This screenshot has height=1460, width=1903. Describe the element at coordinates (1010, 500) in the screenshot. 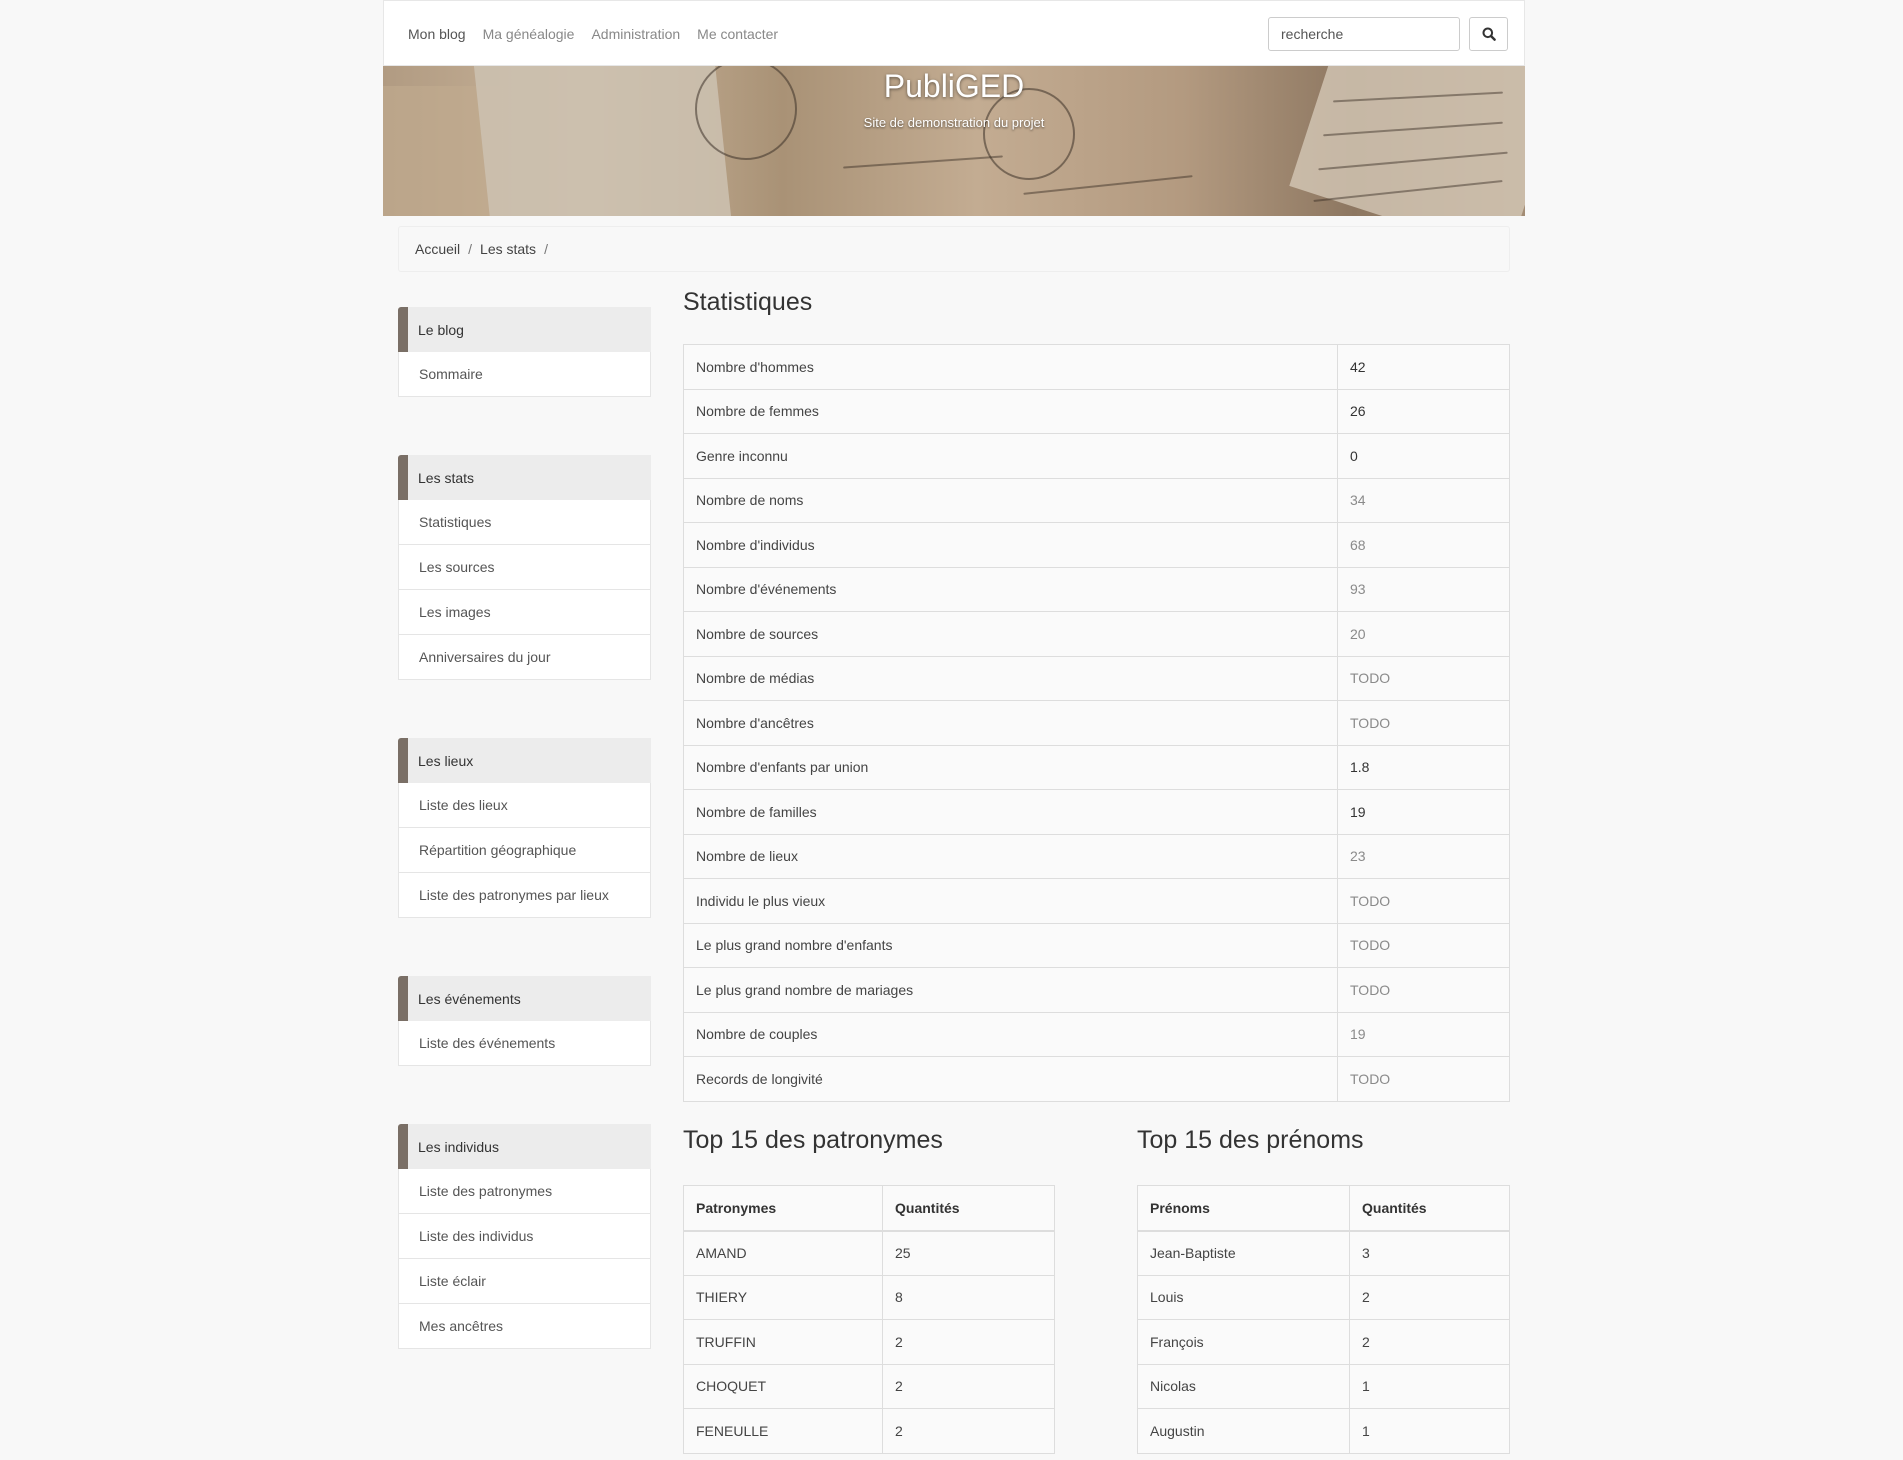

I see `stat-label: Nombre de noms` at that location.